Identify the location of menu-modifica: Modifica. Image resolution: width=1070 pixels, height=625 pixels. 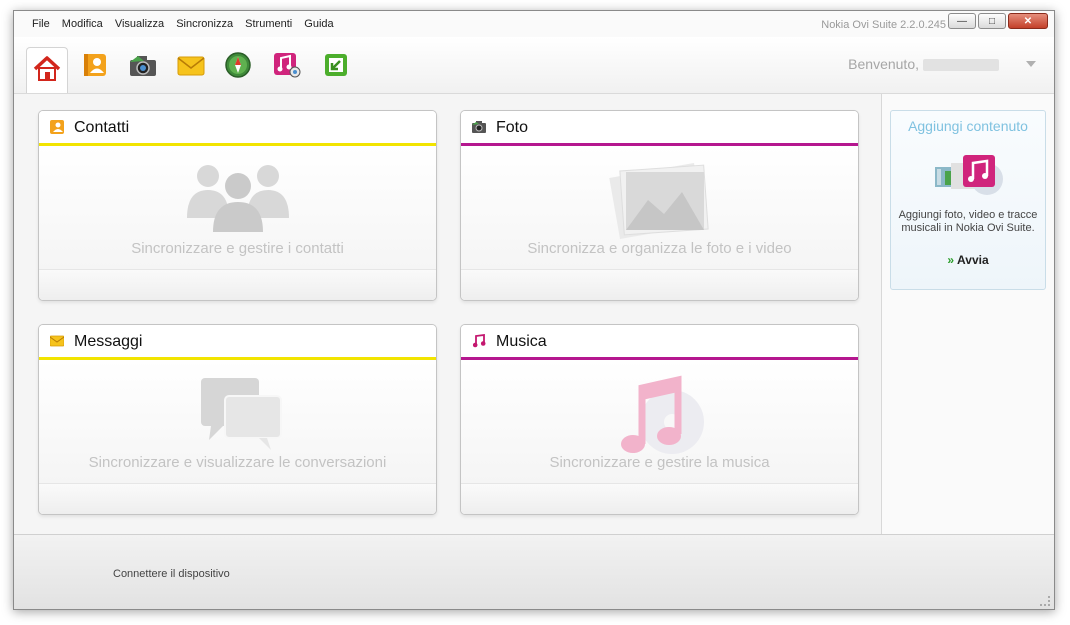
(82, 24).